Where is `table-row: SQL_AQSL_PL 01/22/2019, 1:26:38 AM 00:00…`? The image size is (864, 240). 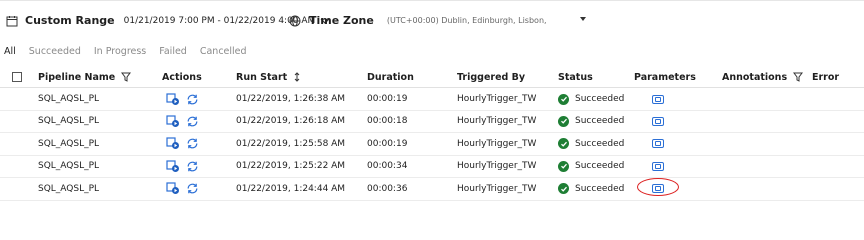 table-row: SQL_AQSL_PL 01/22/2019, 1:26:38 AM 00:00… is located at coordinates (432, 99).